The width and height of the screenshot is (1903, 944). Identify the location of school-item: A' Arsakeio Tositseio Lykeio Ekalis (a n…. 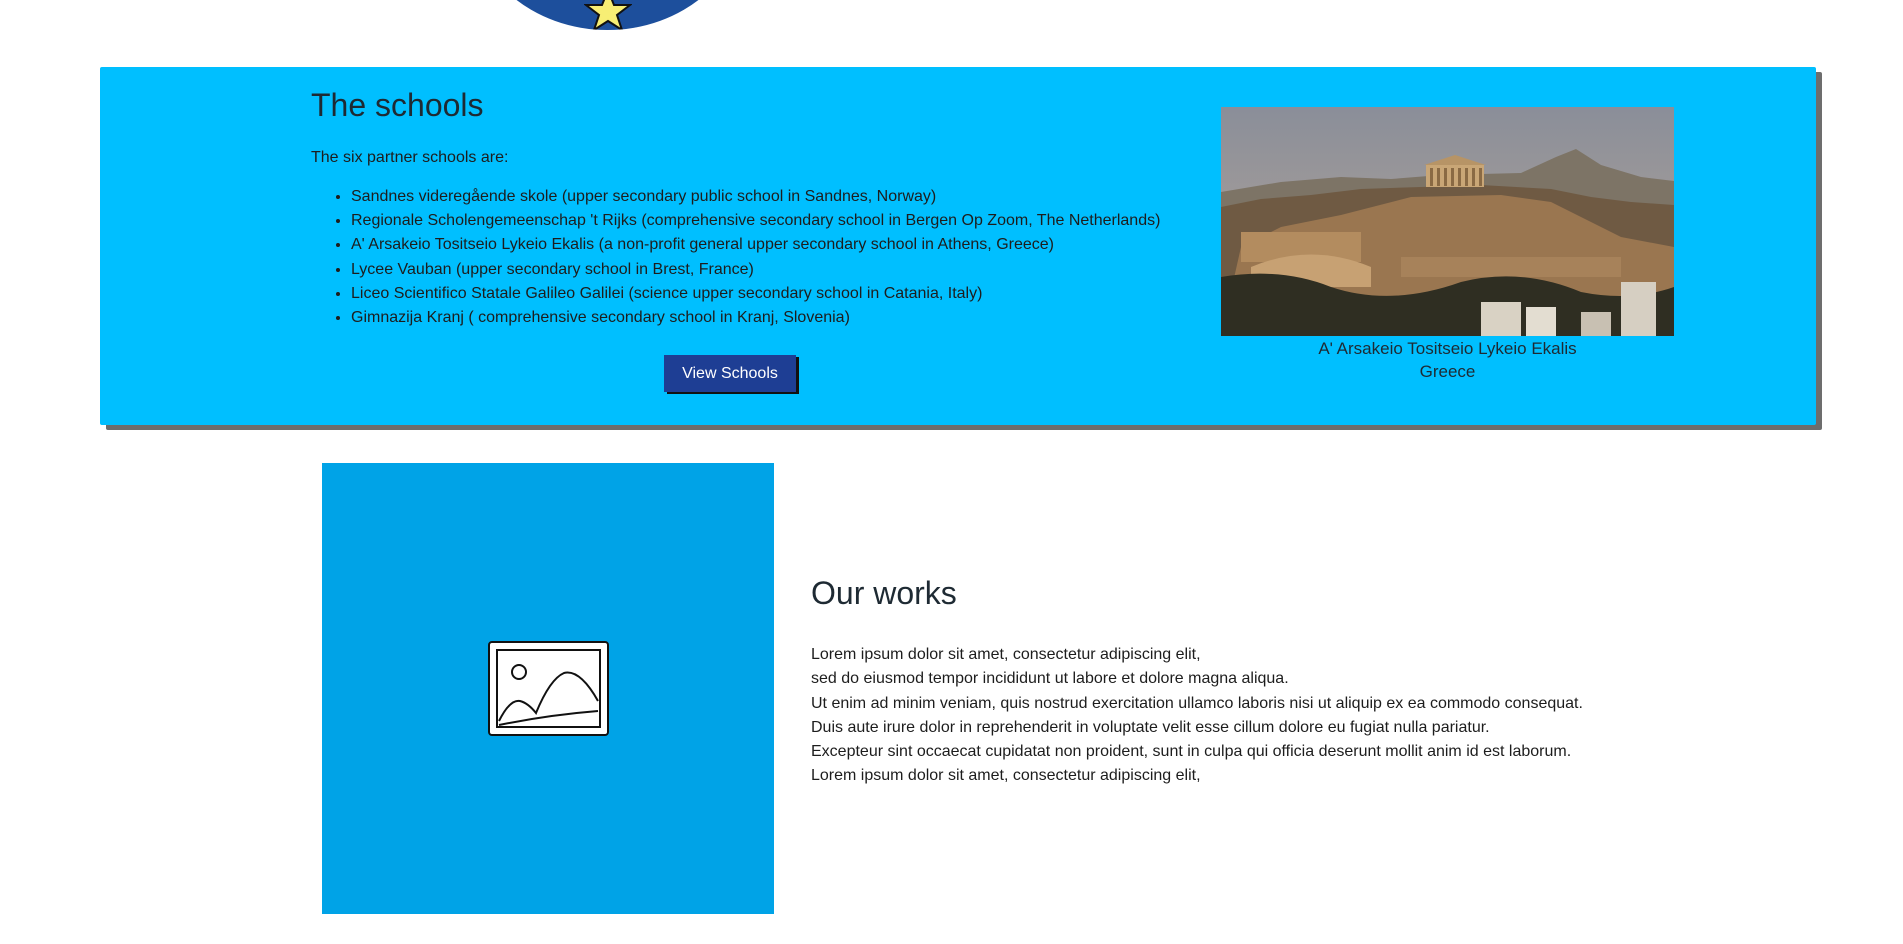
(761, 245).